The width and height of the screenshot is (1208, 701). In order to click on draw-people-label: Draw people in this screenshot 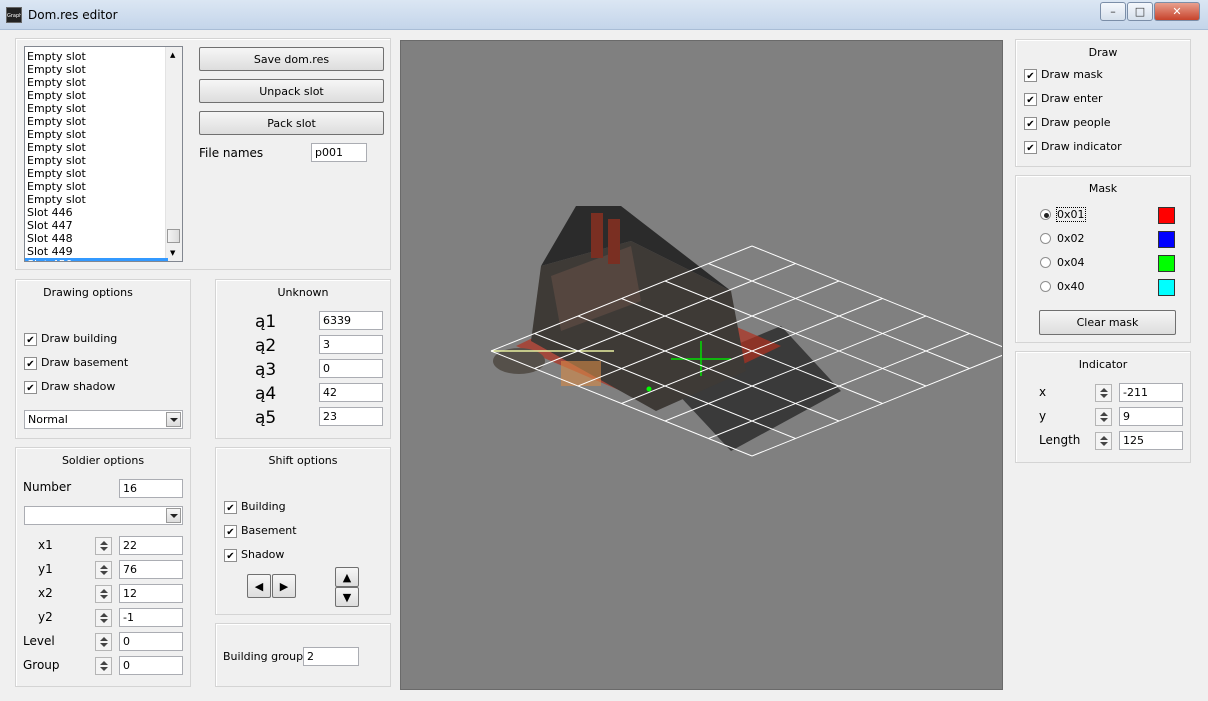, I will do `click(1076, 122)`.